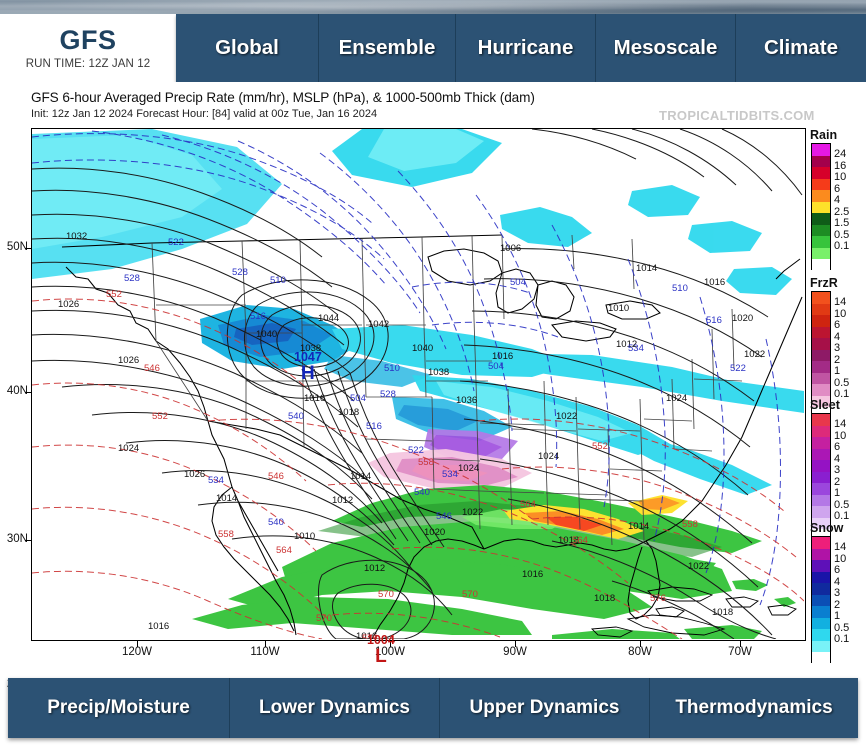 The width and height of the screenshot is (866, 750). What do you see at coordinates (526, 48) in the screenshot?
I see `nav-tab-hurricane: Hurricane` at bounding box center [526, 48].